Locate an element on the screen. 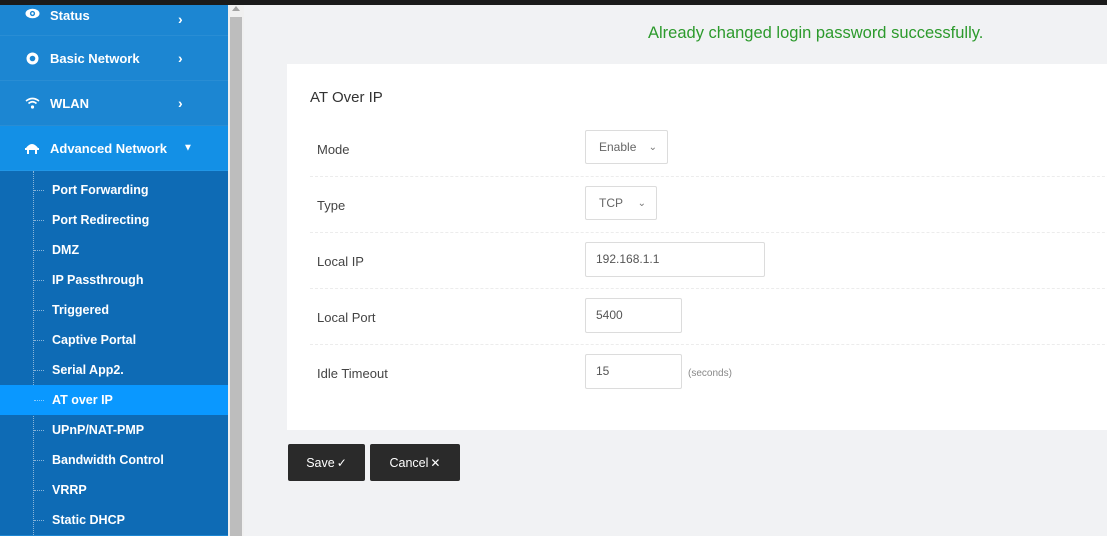  sidebar-item-basic-network: Basic Network › is located at coordinates (114, 58).